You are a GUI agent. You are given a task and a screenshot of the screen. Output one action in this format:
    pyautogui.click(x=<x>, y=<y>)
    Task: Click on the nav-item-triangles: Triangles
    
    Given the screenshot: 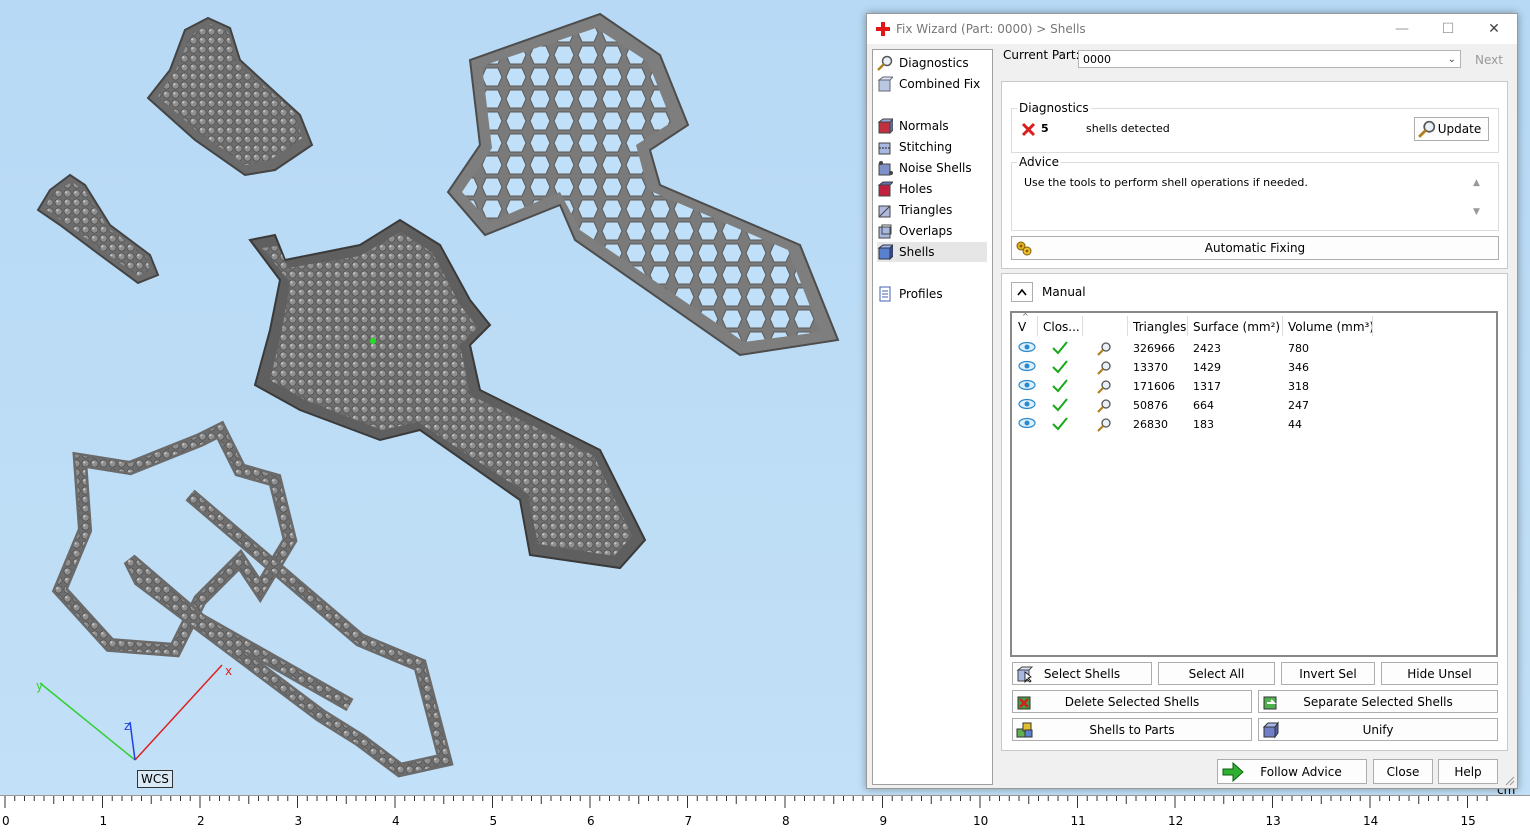 What is the action you would take?
    pyautogui.click(x=932, y=210)
    